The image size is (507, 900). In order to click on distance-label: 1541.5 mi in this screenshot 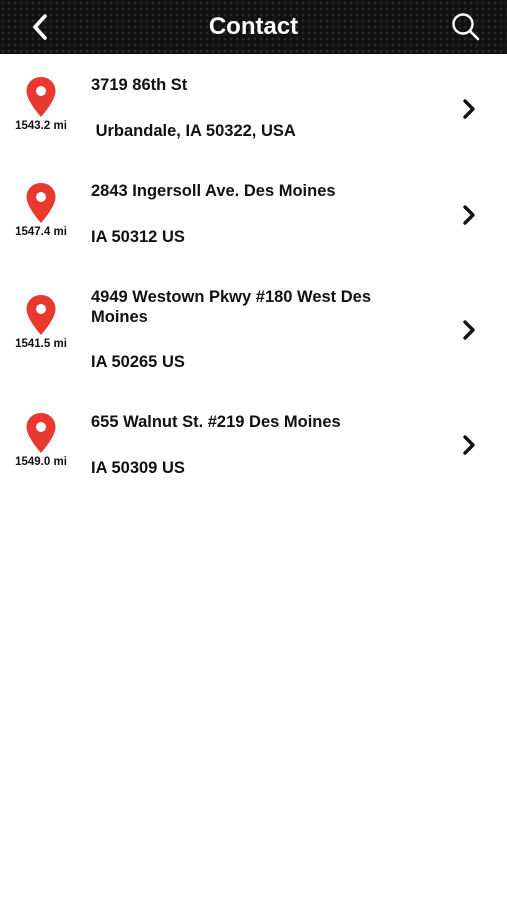, I will do `click(41, 344)`.